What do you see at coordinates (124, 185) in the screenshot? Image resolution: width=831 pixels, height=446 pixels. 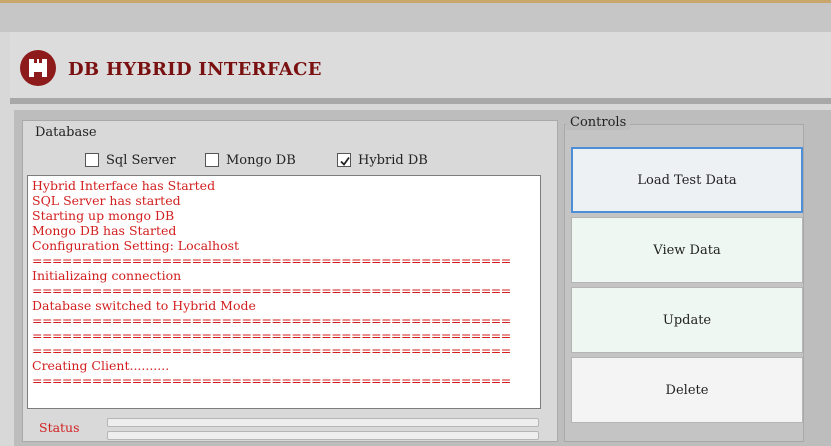 I see `log-line: Hybrid Interface has Started` at bounding box center [124, 185].